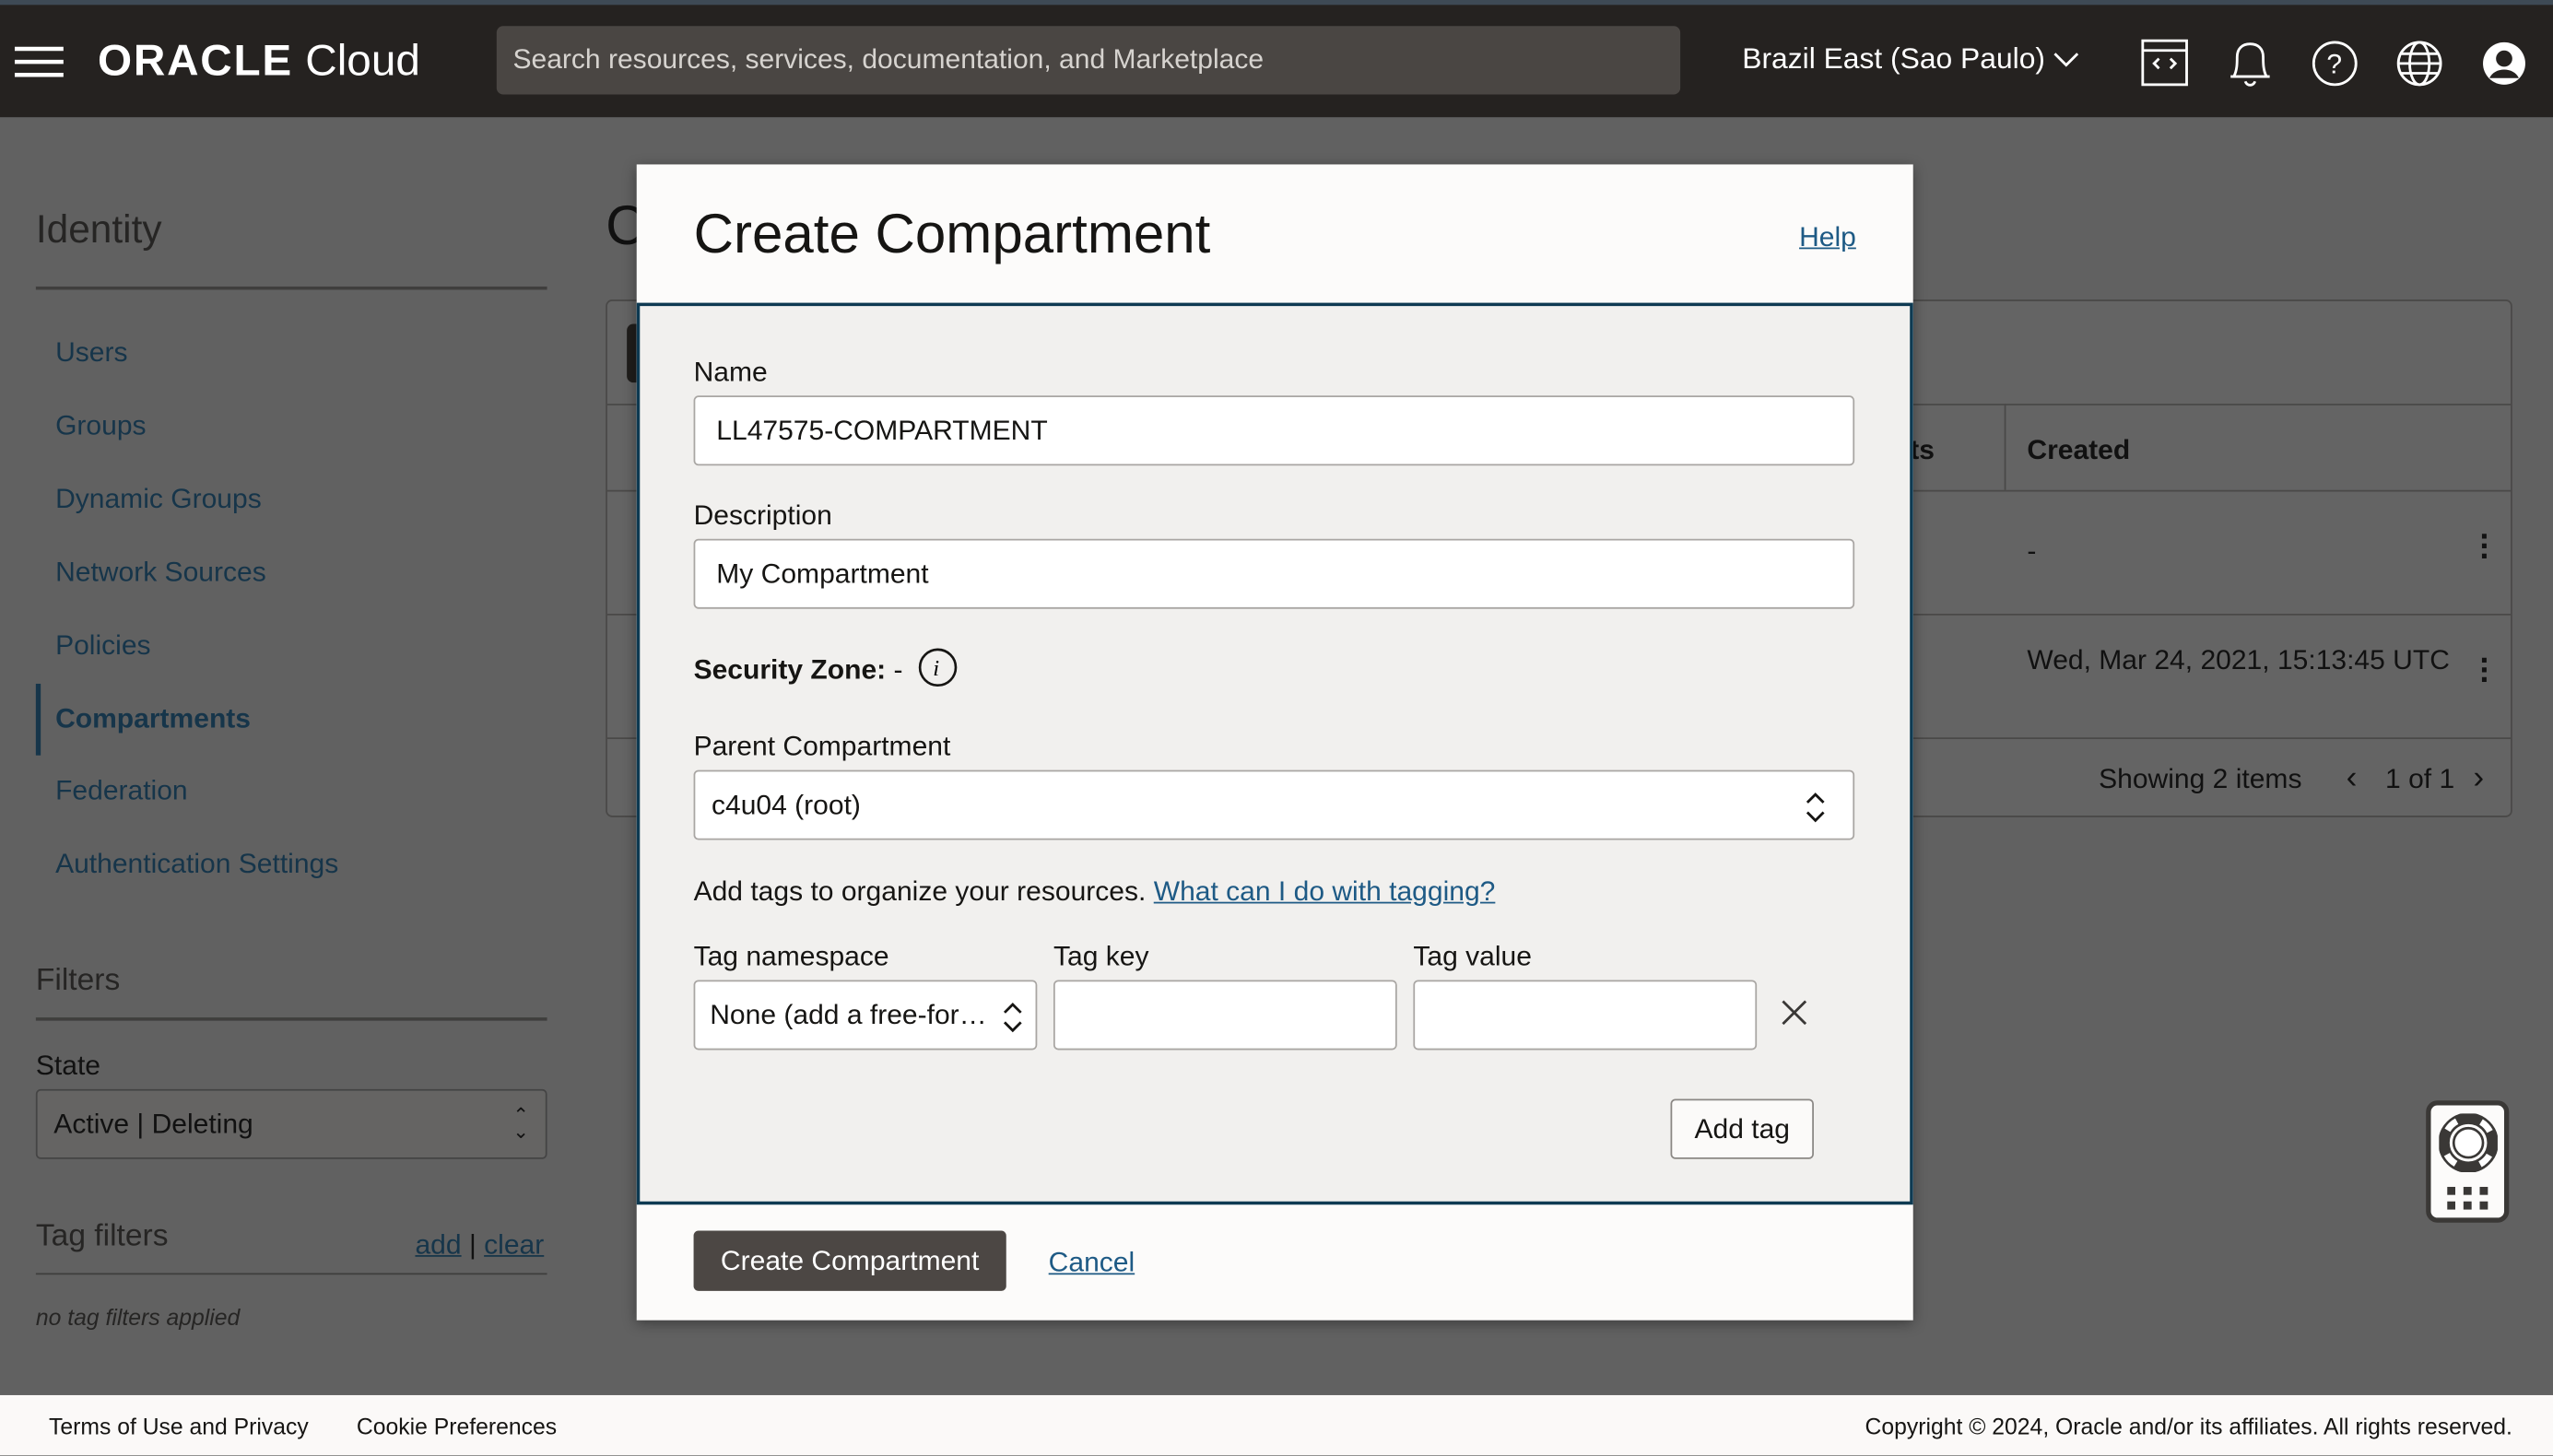  I want to click on tag-value-input, so click(1585, 1015).